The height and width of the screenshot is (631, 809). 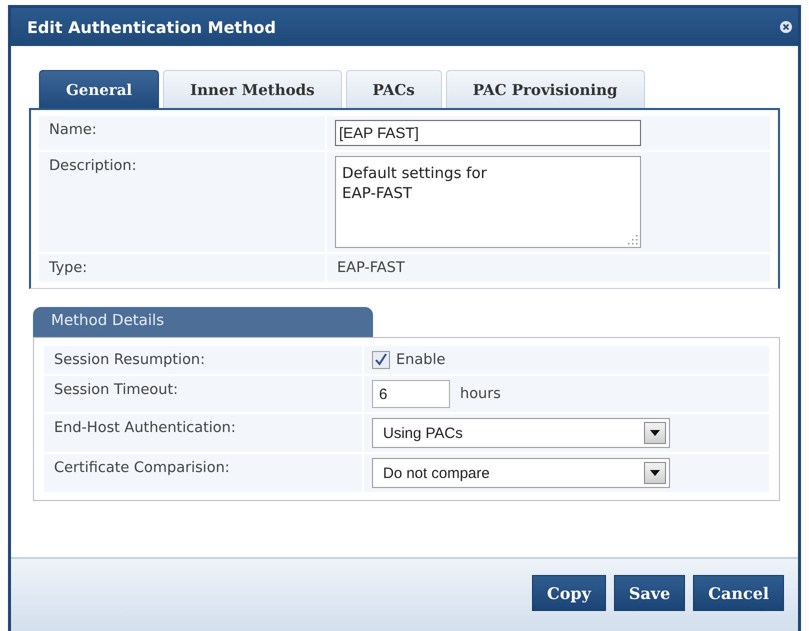 What do you see at coordinates (370, 268) in the screenshot?
I see `type-value: EAP-FAST` at bounding box center [370, 268].